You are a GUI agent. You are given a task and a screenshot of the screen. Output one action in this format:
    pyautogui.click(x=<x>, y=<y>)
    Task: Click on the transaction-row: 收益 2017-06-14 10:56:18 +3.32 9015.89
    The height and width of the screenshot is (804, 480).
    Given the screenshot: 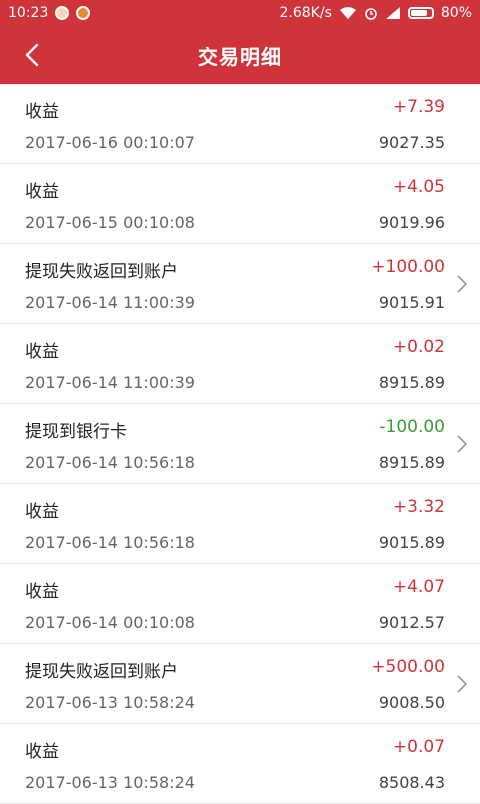 What is the action you would take?
    pyautogui.click(x=240, y=524)
    